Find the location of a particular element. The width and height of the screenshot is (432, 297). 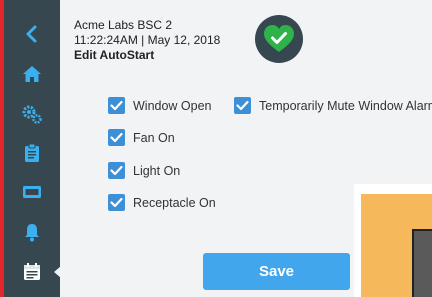

receptacle-on-checkbox is located at coordinates (116, 202).